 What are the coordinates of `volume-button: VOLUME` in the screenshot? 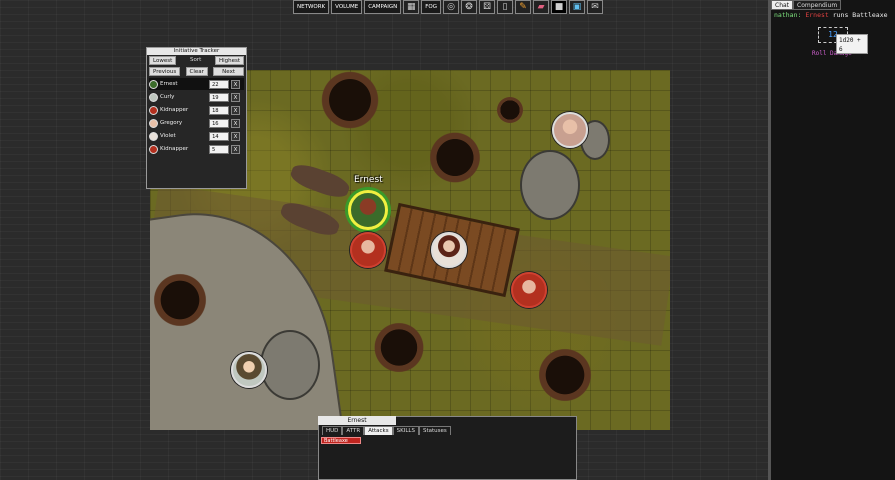 It's located at (347, 7).